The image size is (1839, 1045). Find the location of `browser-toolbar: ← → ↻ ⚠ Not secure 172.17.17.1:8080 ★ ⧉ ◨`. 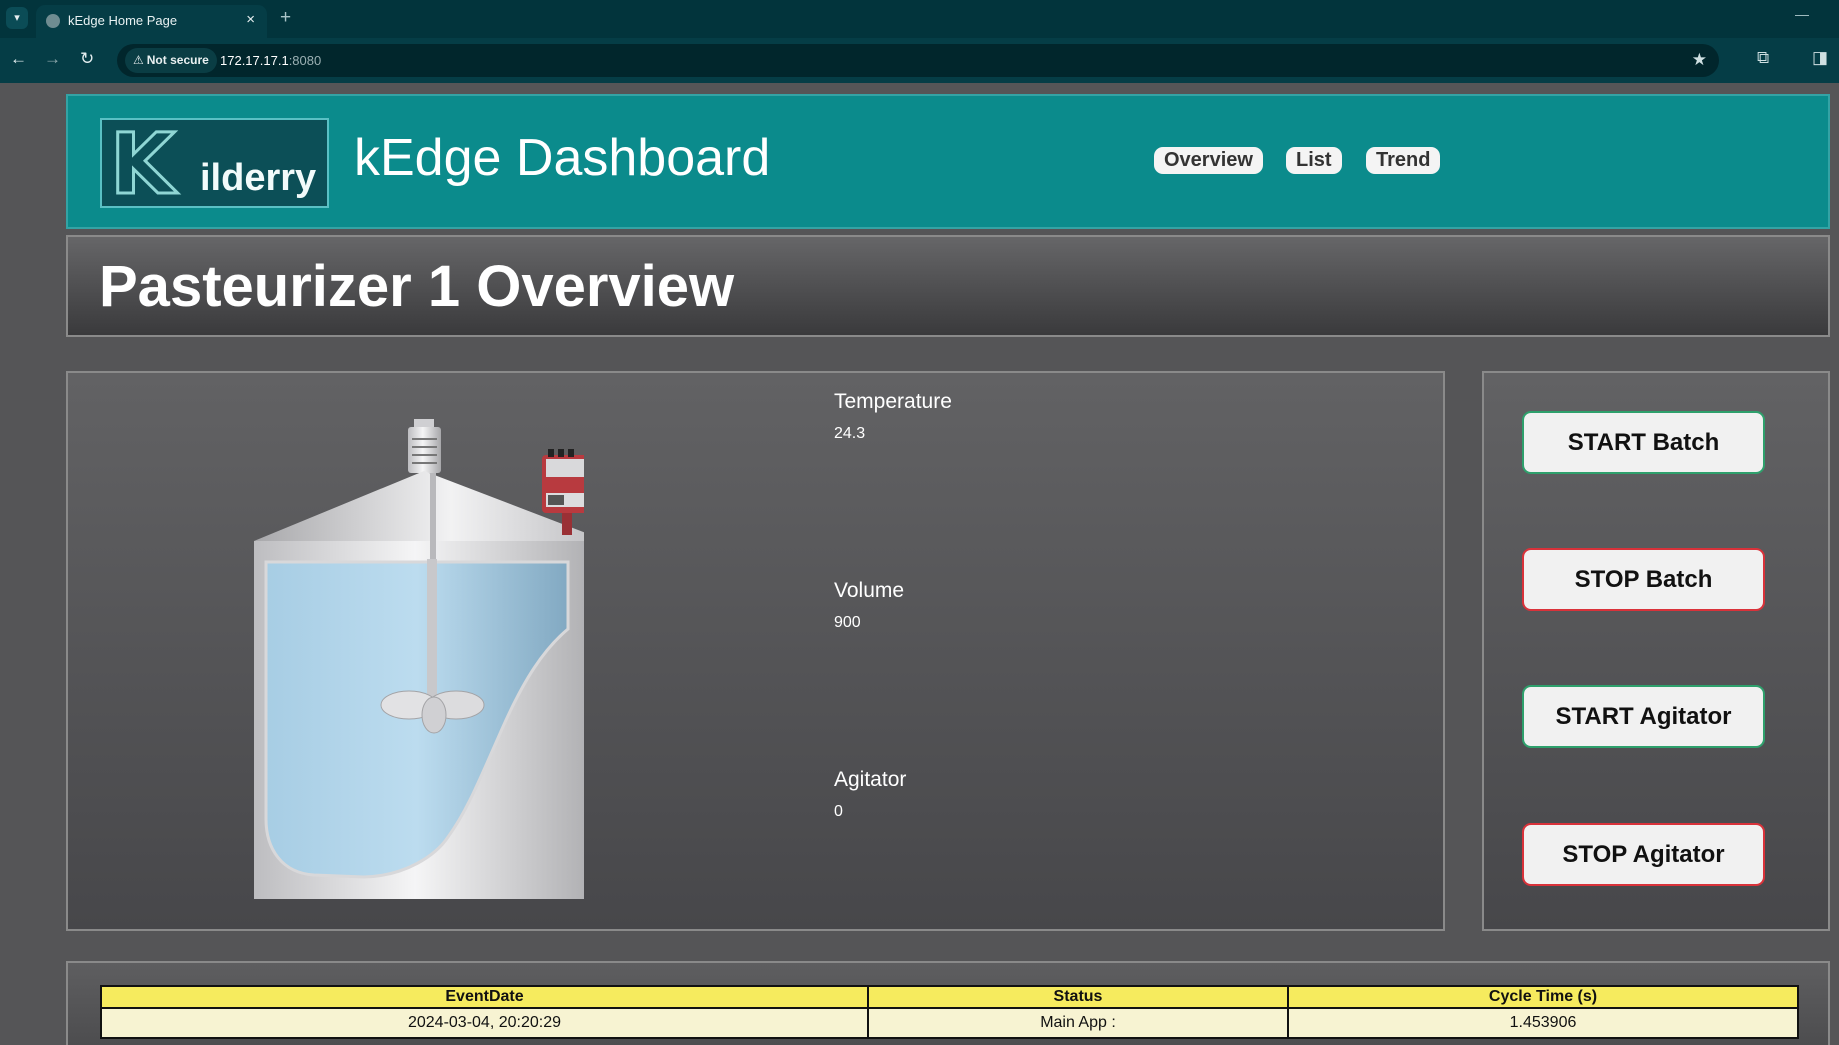

browser-toolbar: ← → ↻ ⚠ Not secure 172.17.17.1:8080 ★ ⧉ ◨ is located at coordinates (919, 60).